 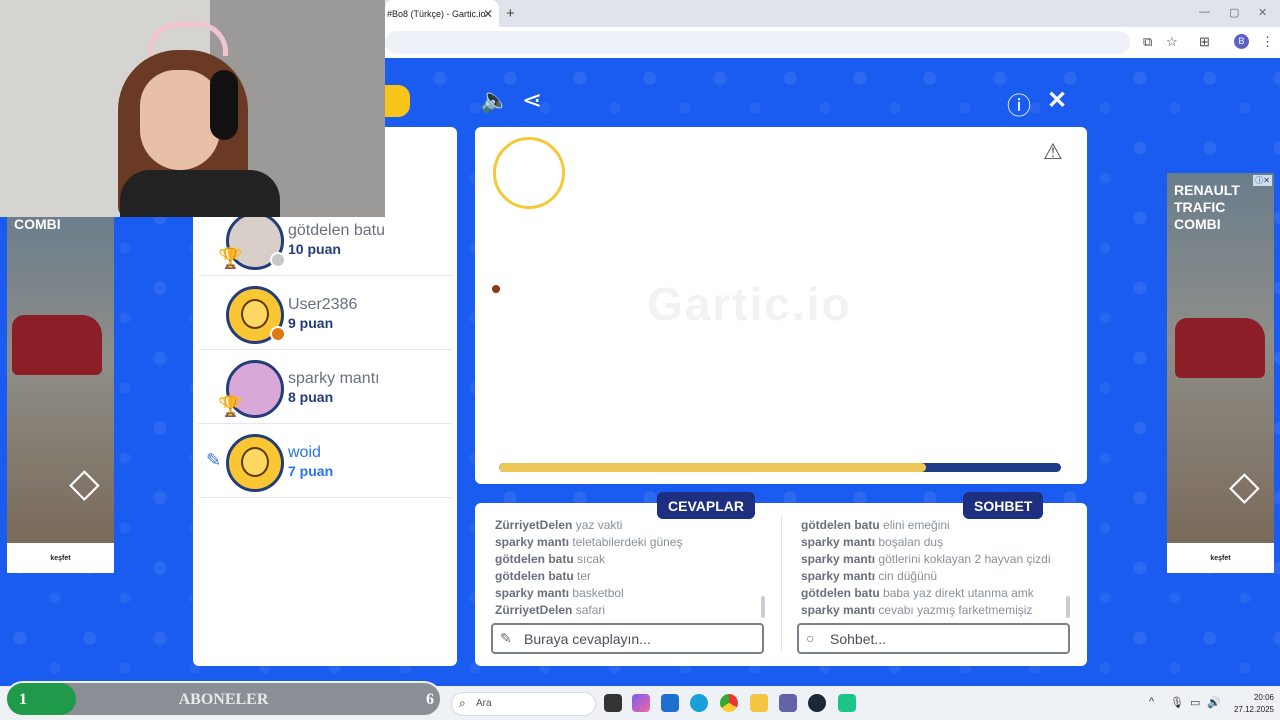 I want to click on list-item: götdelen batu ter, so click(x=543, y=576).